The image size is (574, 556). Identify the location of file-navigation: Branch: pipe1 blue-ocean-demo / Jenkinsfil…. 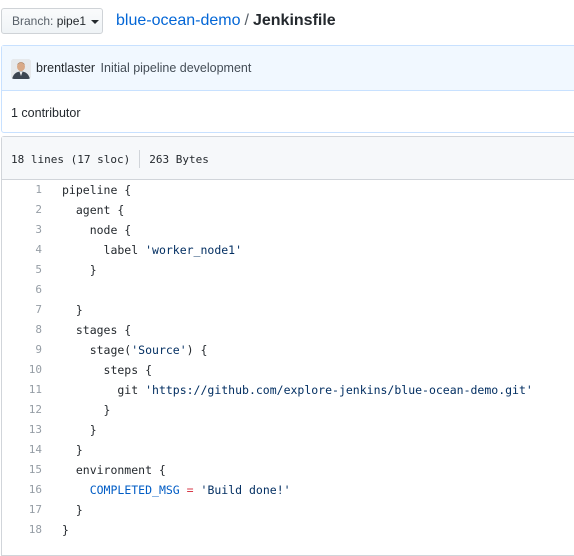
(287, 22).